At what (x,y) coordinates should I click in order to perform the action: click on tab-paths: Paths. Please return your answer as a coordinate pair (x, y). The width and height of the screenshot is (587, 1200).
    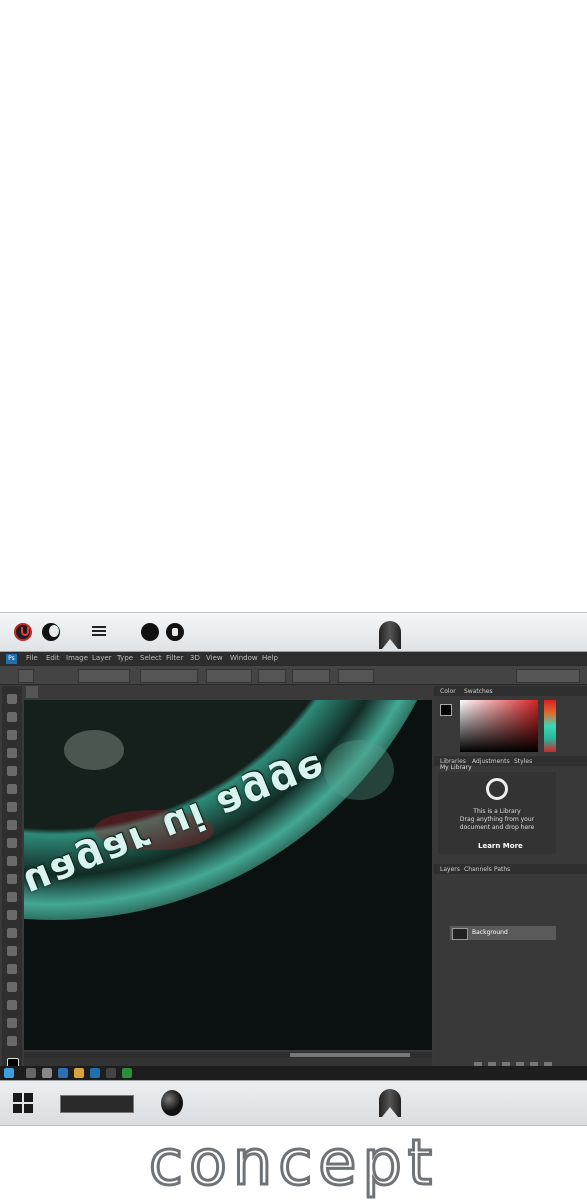
    Looking at the image, I should click on (502, 869).